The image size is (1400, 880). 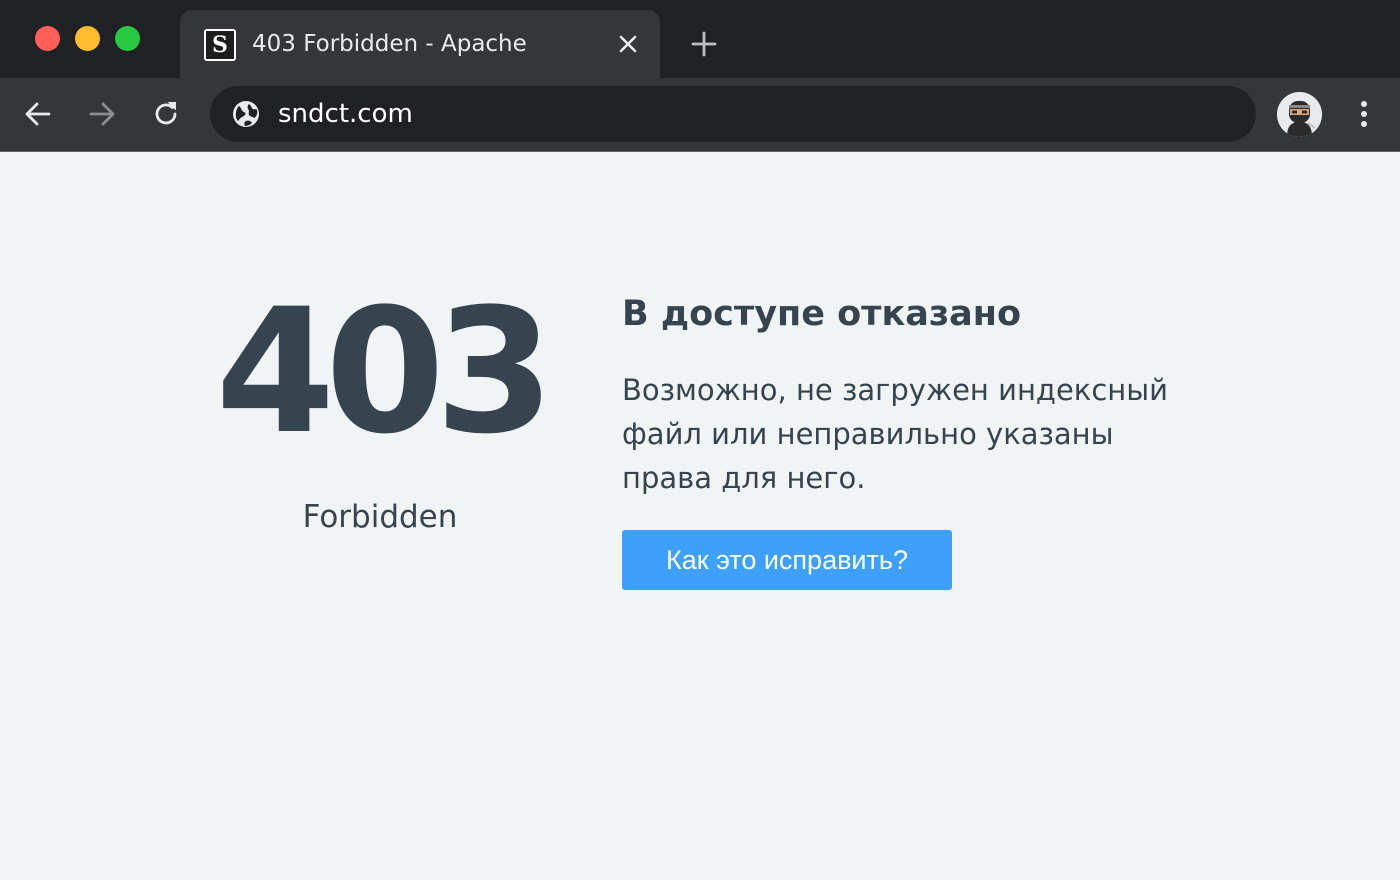 I want to click on site-favicon: S, so click(x=220, y=45).